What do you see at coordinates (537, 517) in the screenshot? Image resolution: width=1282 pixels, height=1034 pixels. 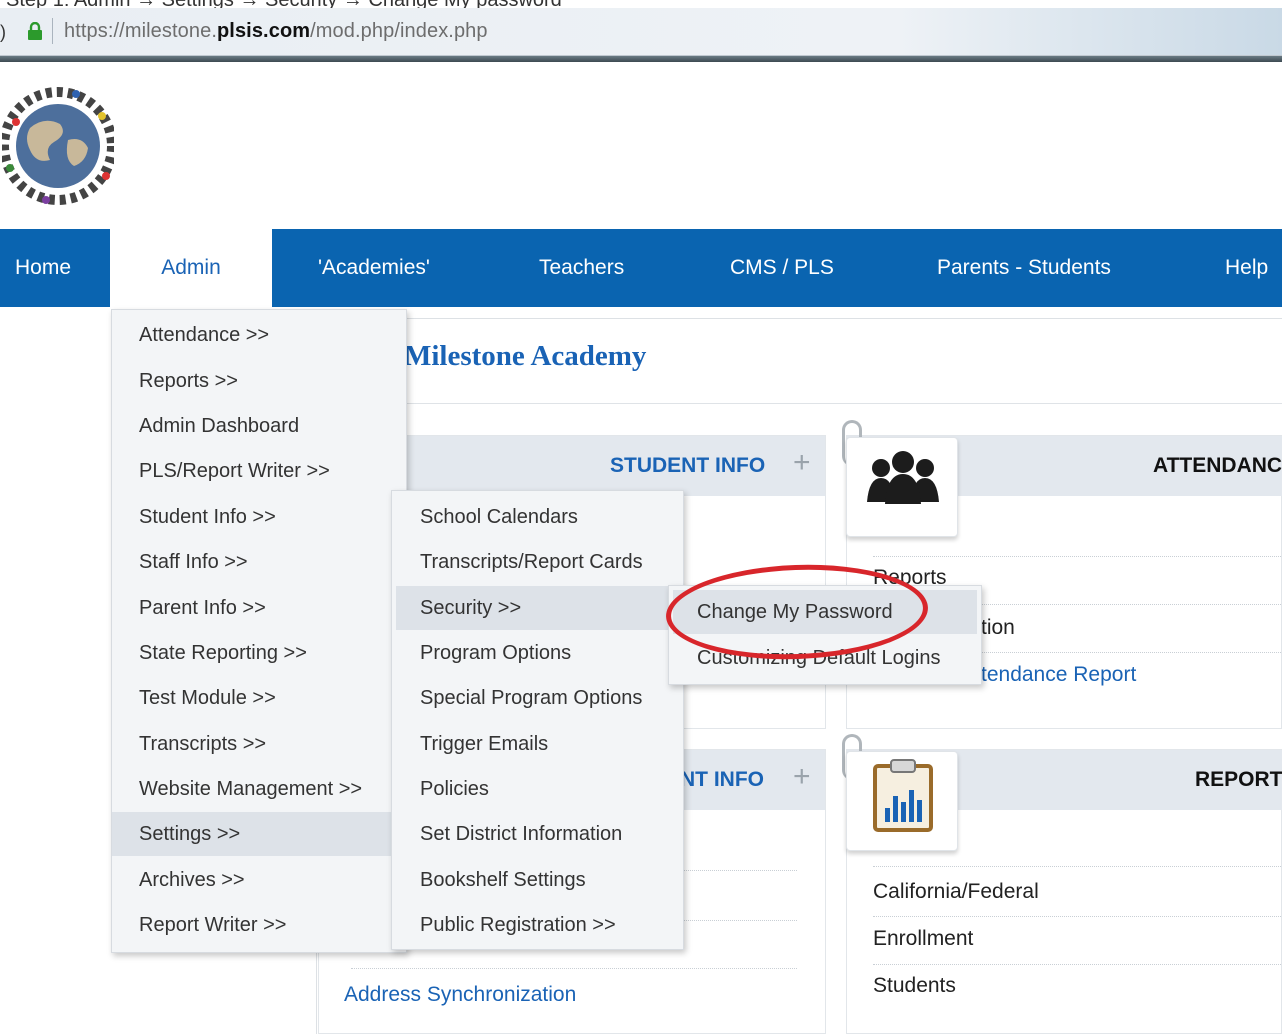 I see `menu-school-calendars: School Calendars` at bounding box center [537, 517].